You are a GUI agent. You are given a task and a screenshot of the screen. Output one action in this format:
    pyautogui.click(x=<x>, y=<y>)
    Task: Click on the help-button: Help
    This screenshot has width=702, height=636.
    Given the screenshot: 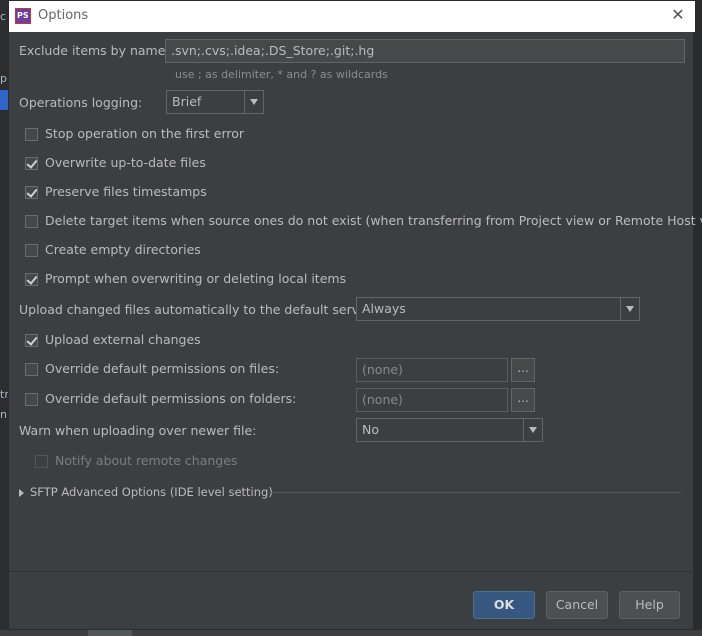 What is the action you would take?
    pyautogui.click(x=649, y=605)
    